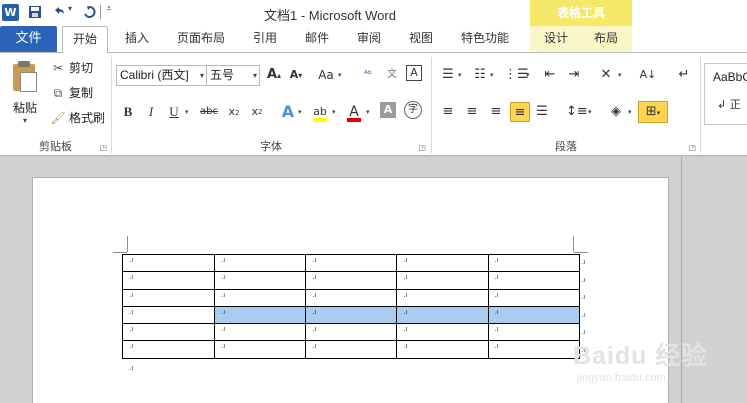 This screenshot has width=747, height=403. I want to click on paragraph-launcher-icon: ◳, so click(692, 147).